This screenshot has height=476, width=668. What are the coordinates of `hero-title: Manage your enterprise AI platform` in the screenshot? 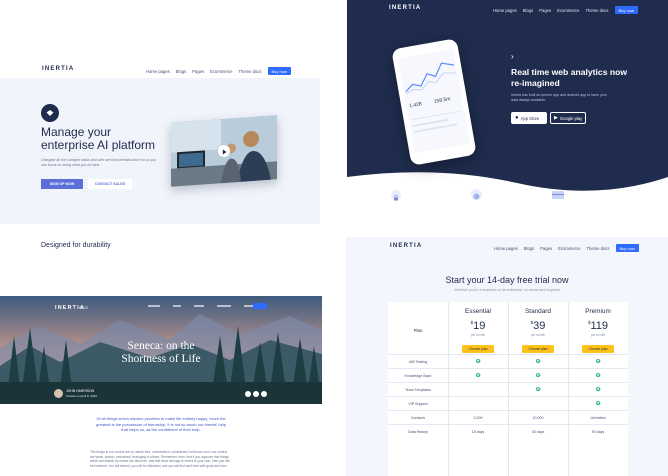 It's located at (98, 139).